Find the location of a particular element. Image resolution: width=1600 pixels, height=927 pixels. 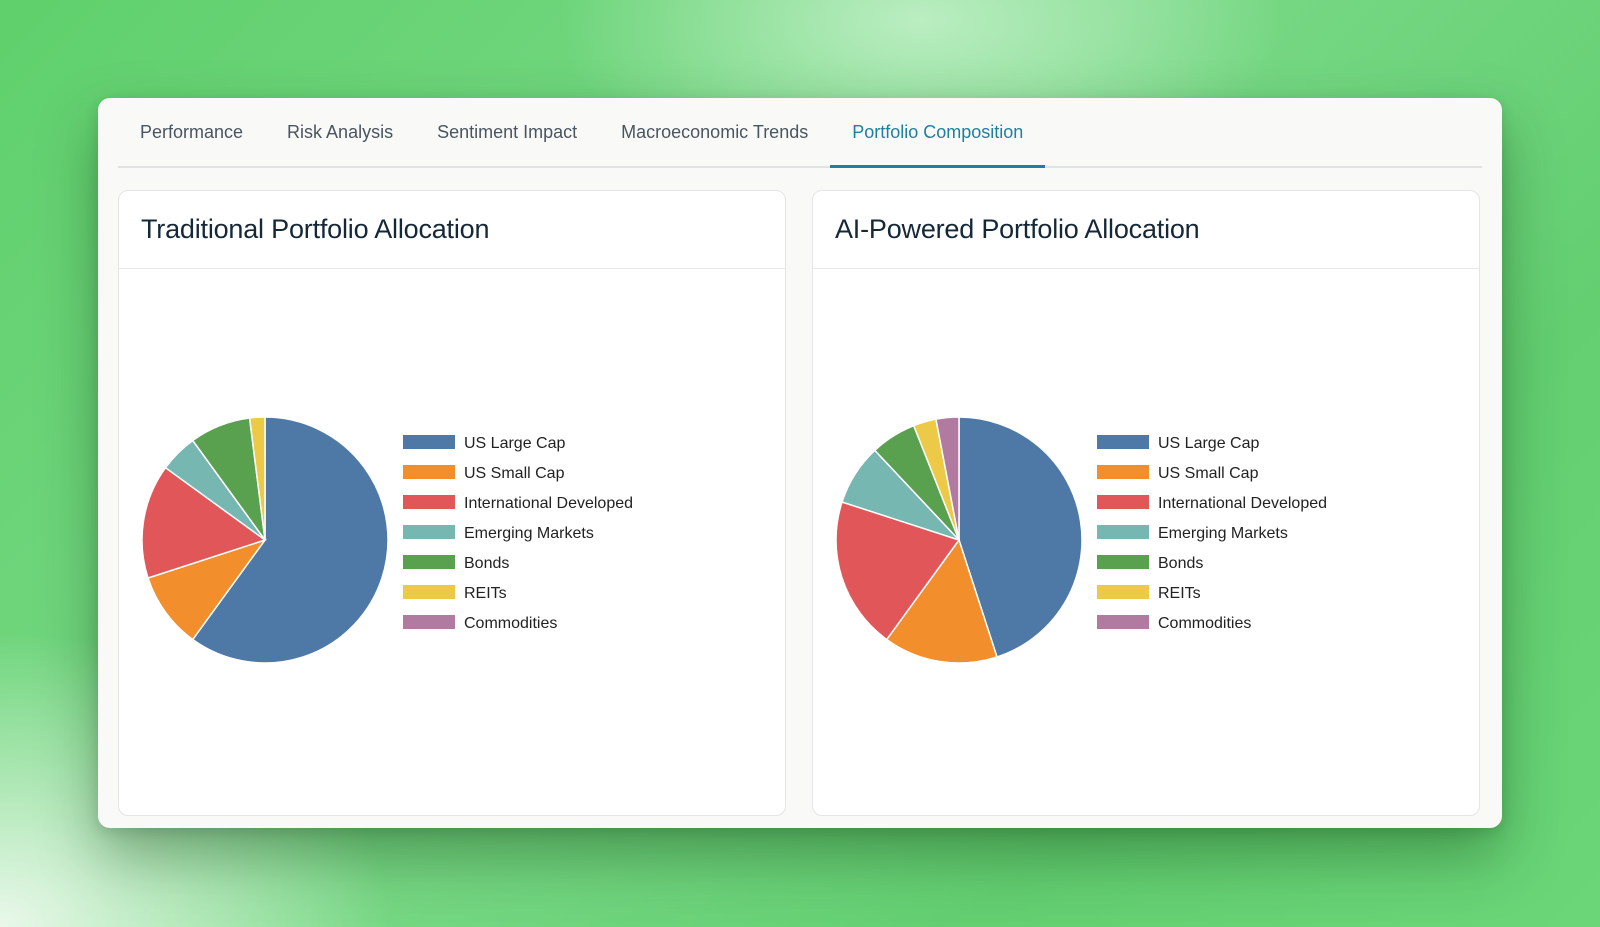

card-header: Traditional Portfolio Allocation is located at coordinates (452, 230).